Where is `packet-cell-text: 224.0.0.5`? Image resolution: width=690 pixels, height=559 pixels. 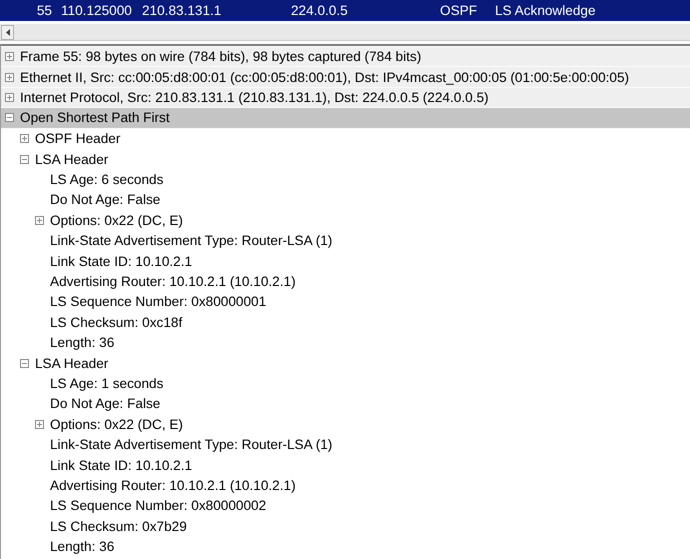
packet-cell-text: 224.0.0.5 is located at coordinates (319, 10).